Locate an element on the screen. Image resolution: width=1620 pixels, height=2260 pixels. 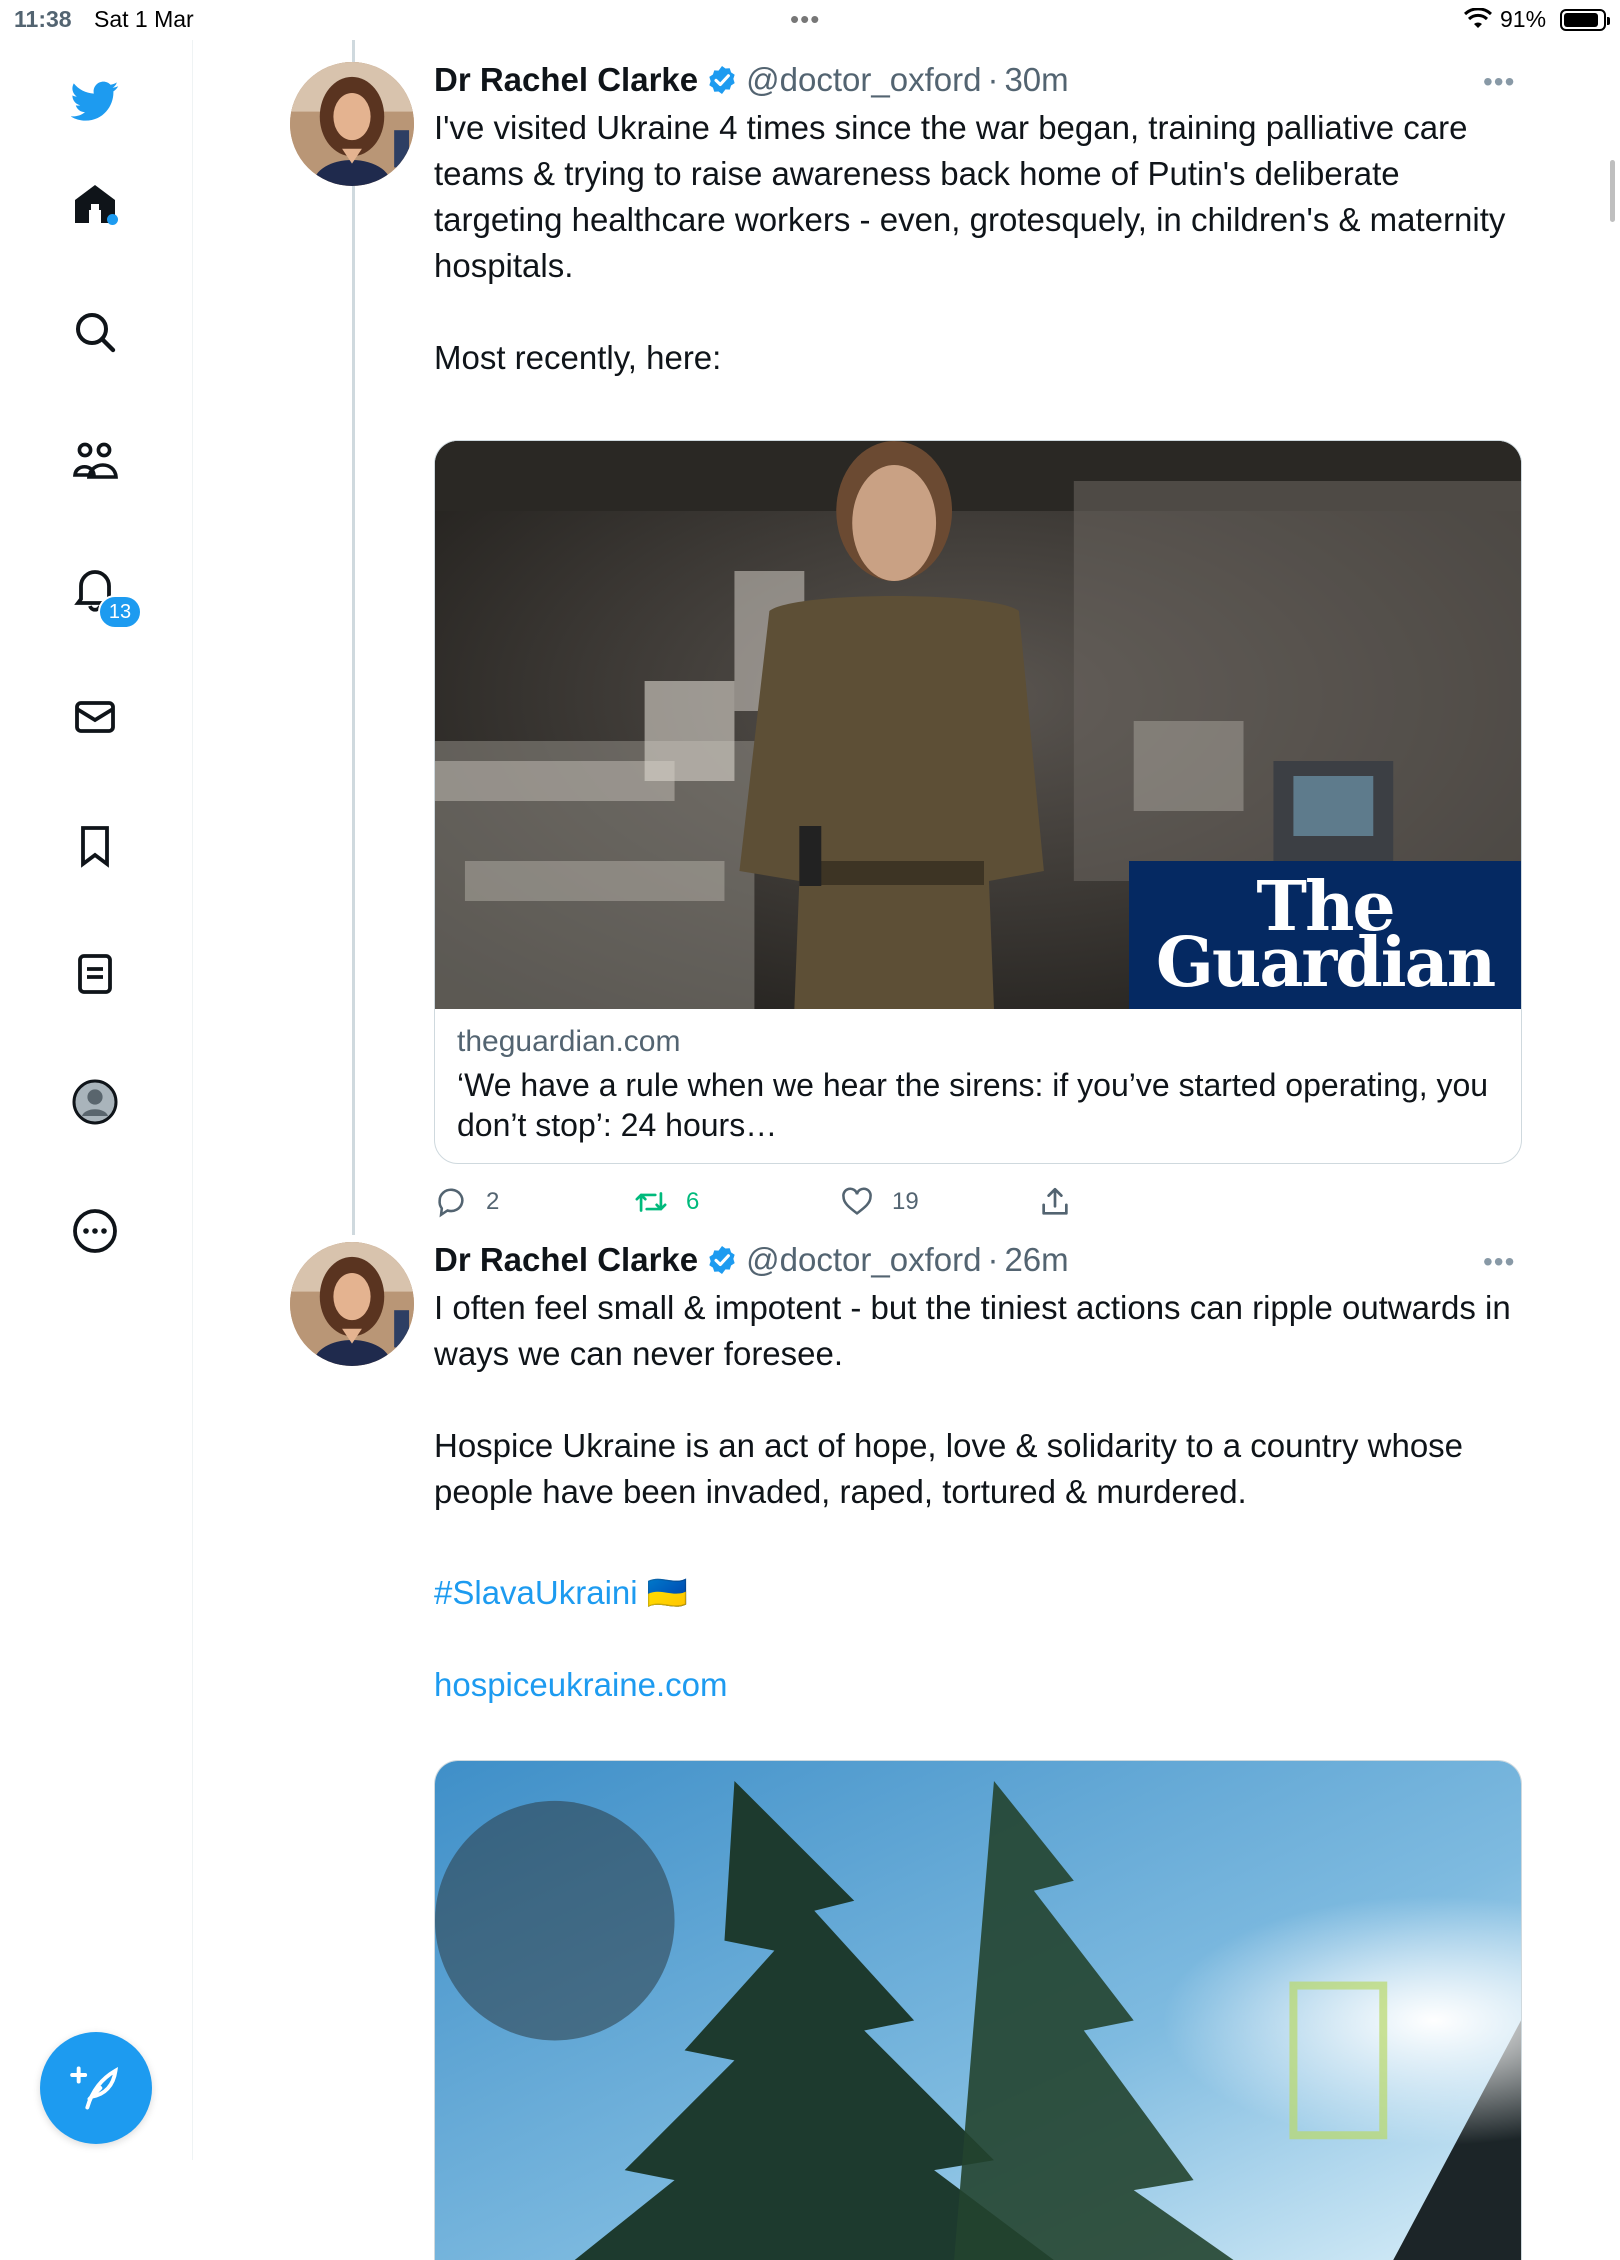
profile-icon is located at coordinates (95, 1102).